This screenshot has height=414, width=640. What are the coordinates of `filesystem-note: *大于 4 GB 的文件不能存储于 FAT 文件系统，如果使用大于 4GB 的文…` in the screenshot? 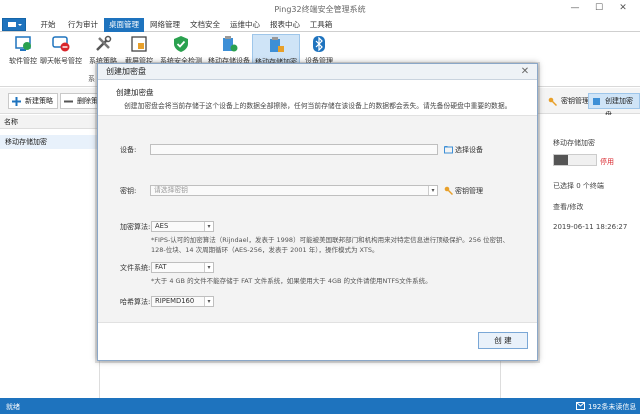 It's located at (291, 281).